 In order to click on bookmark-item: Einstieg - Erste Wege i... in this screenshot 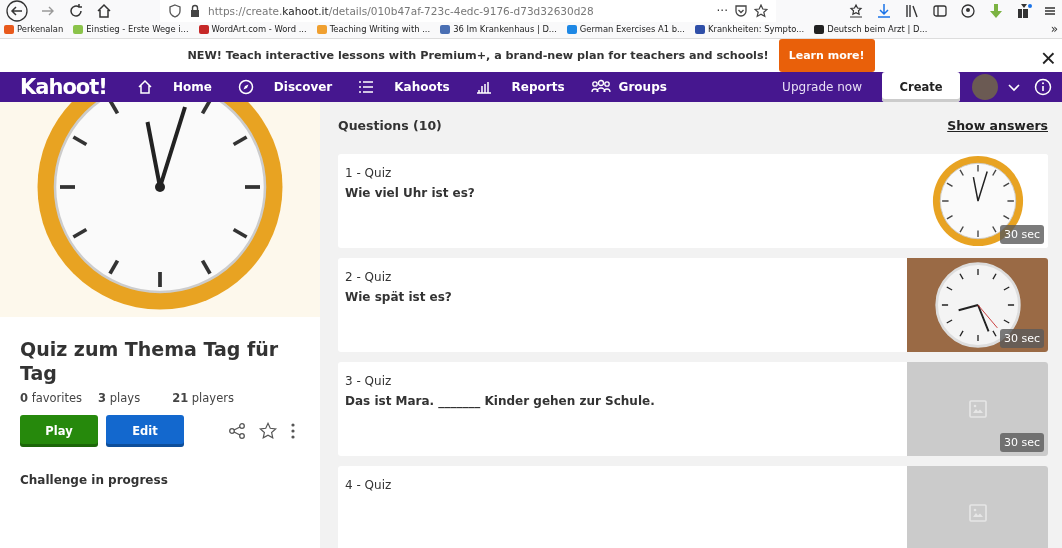, I will do `click(131, 29)`.